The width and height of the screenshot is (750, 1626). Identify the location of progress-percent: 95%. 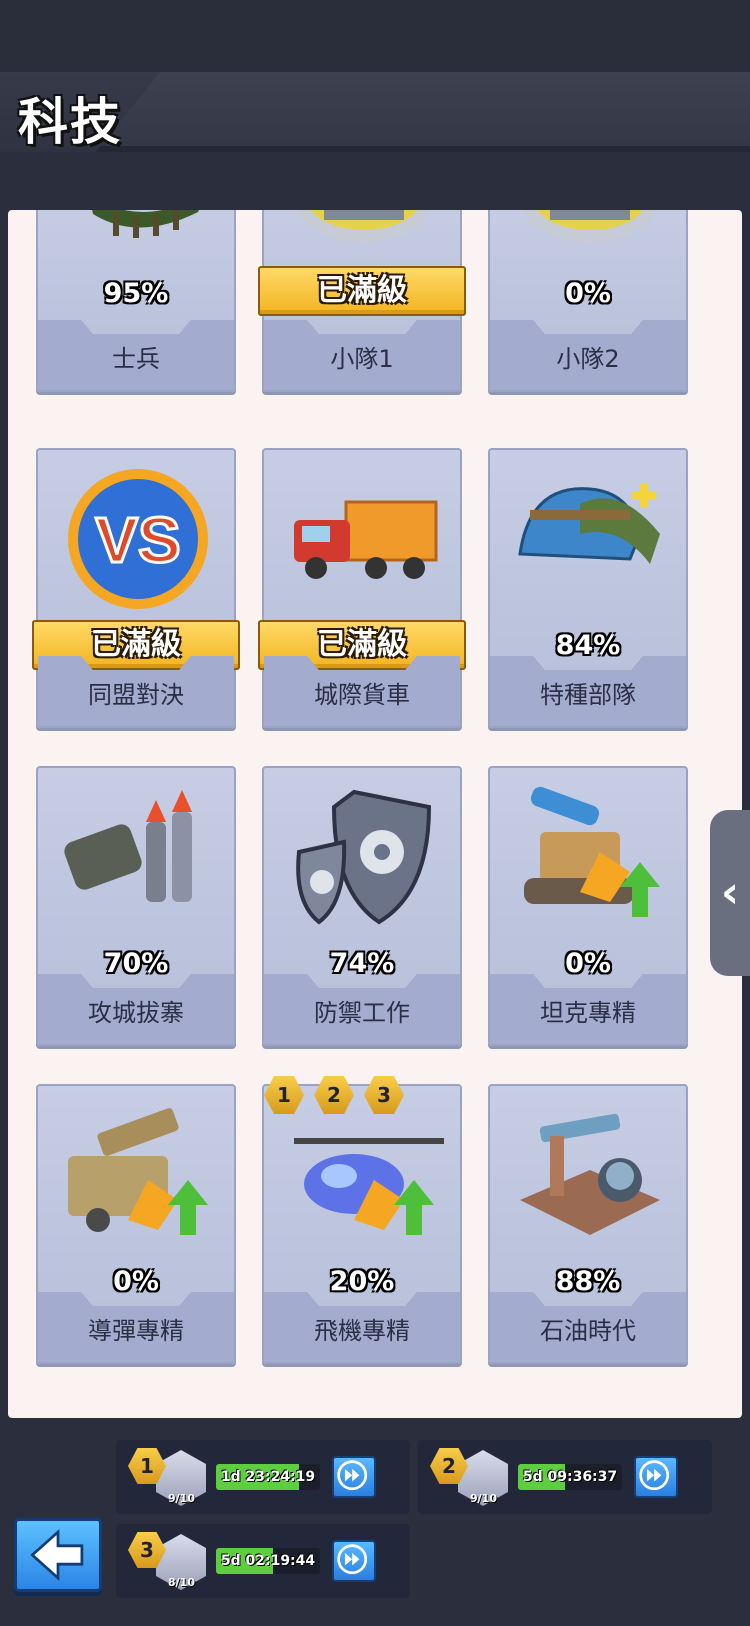
(136, 293).